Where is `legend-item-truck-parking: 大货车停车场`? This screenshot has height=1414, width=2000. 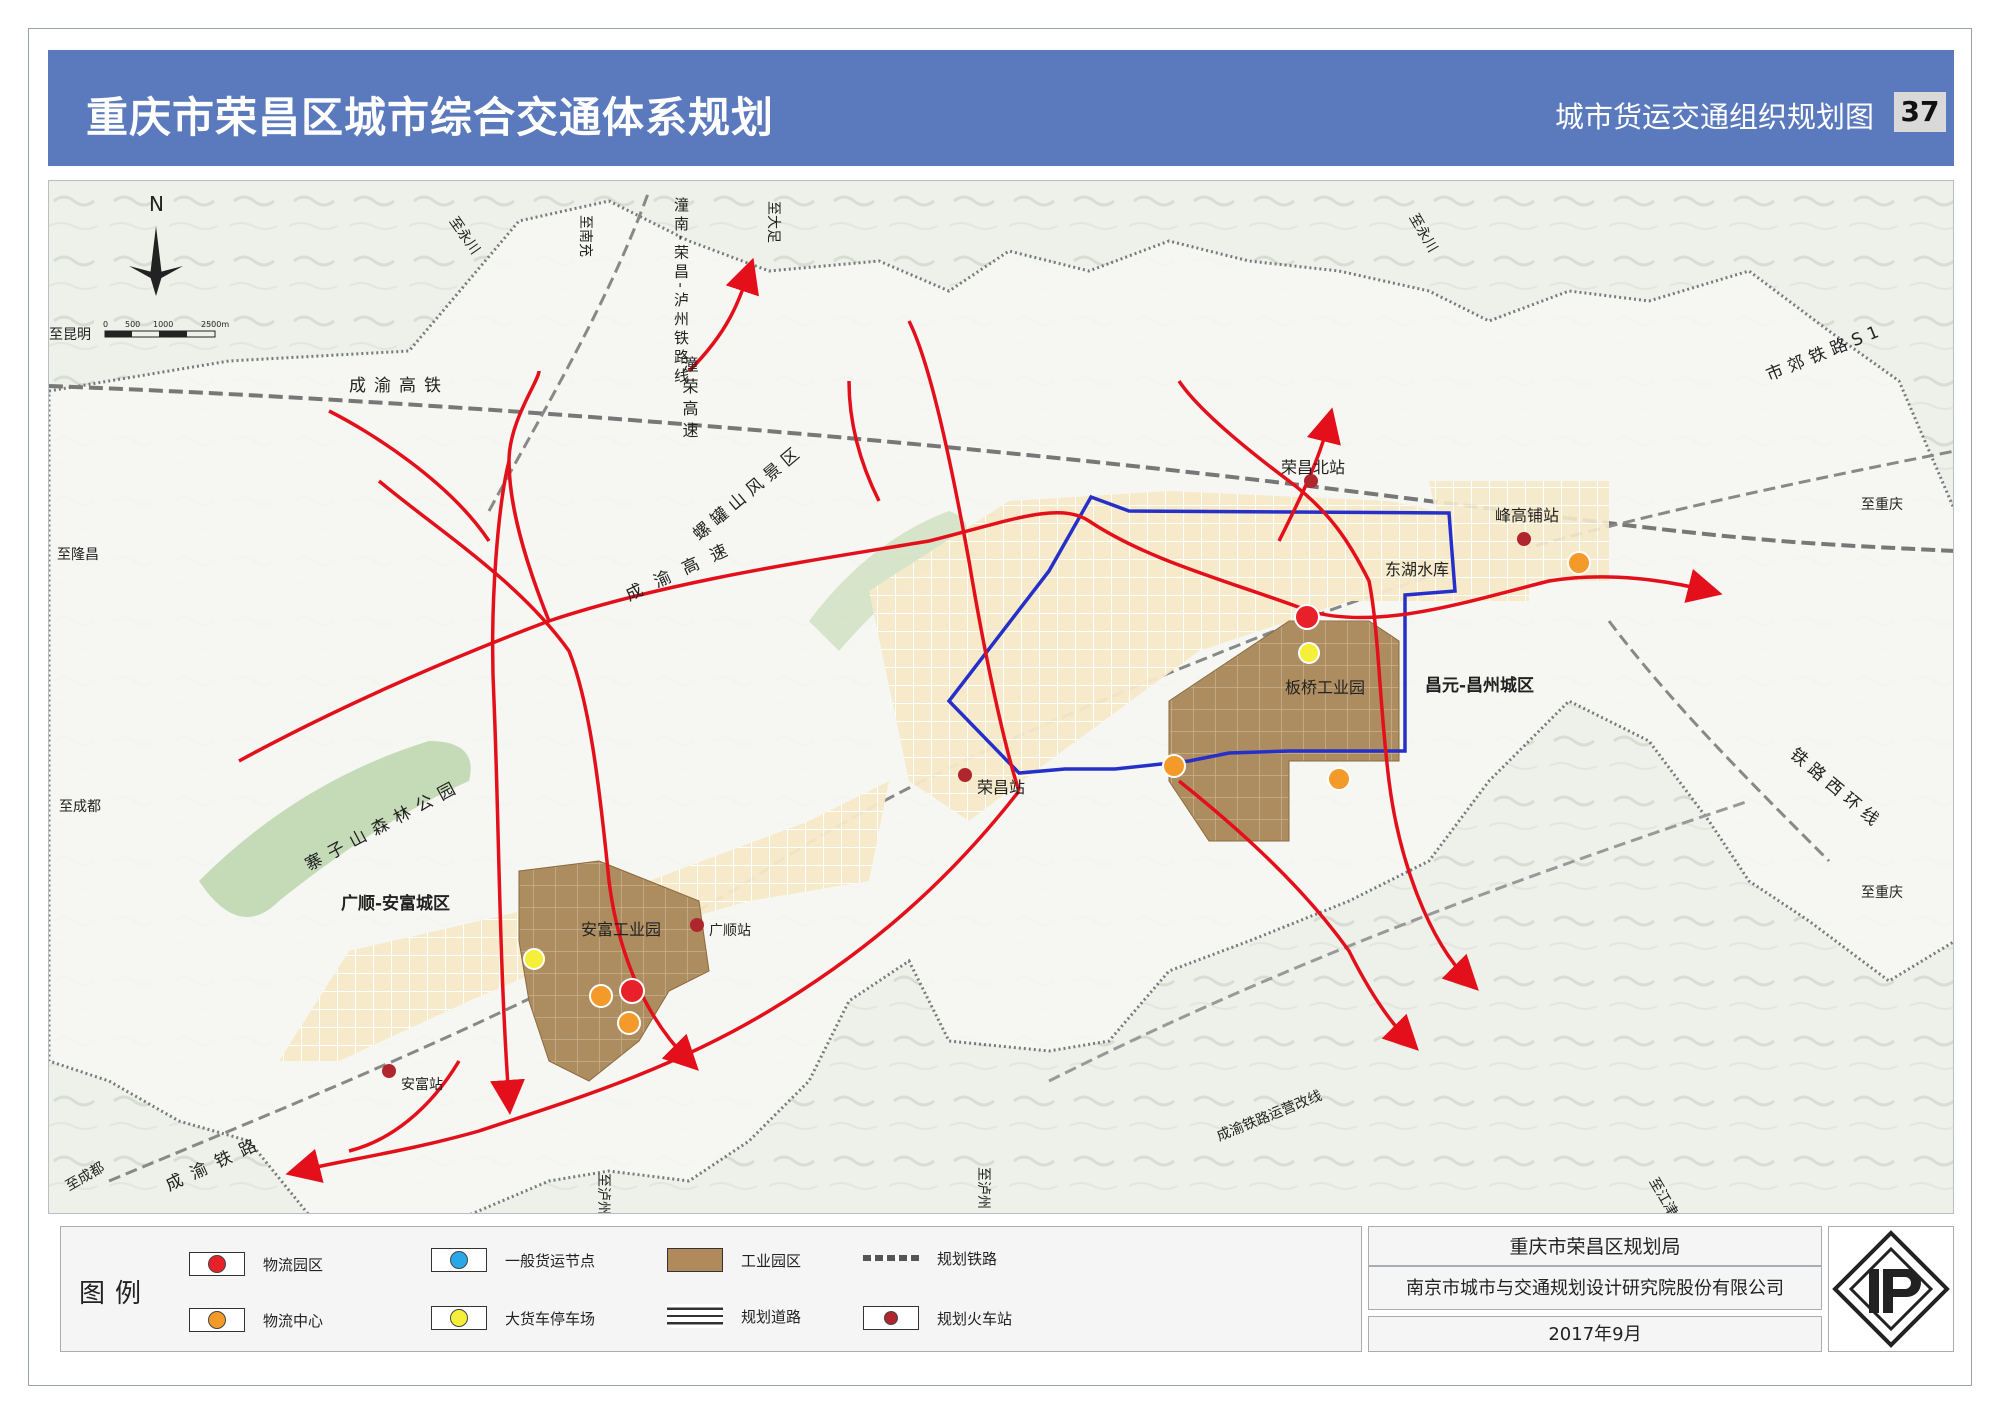
legend-item-truck-parking: 大货车停车场 is located at coordinates (513, 1318).